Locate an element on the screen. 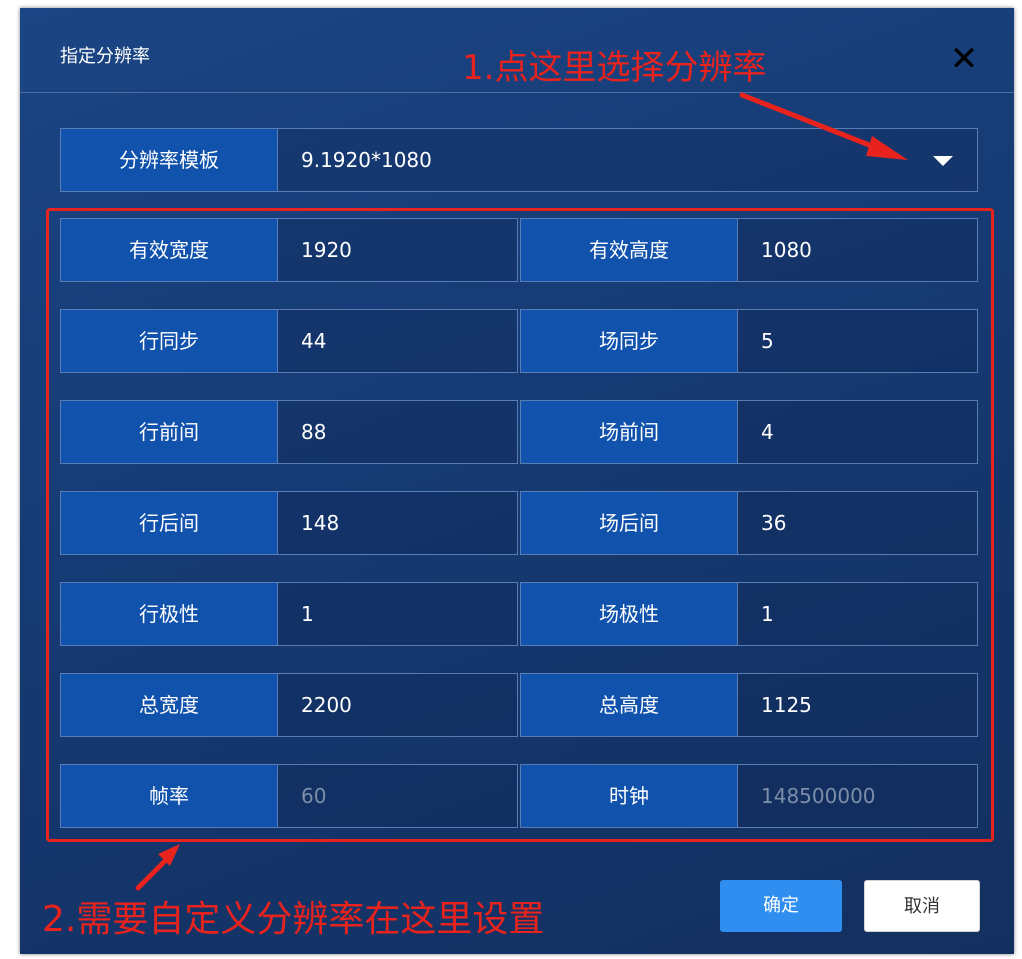  confirm-button: 确定 is located at coordinates (781, 906).